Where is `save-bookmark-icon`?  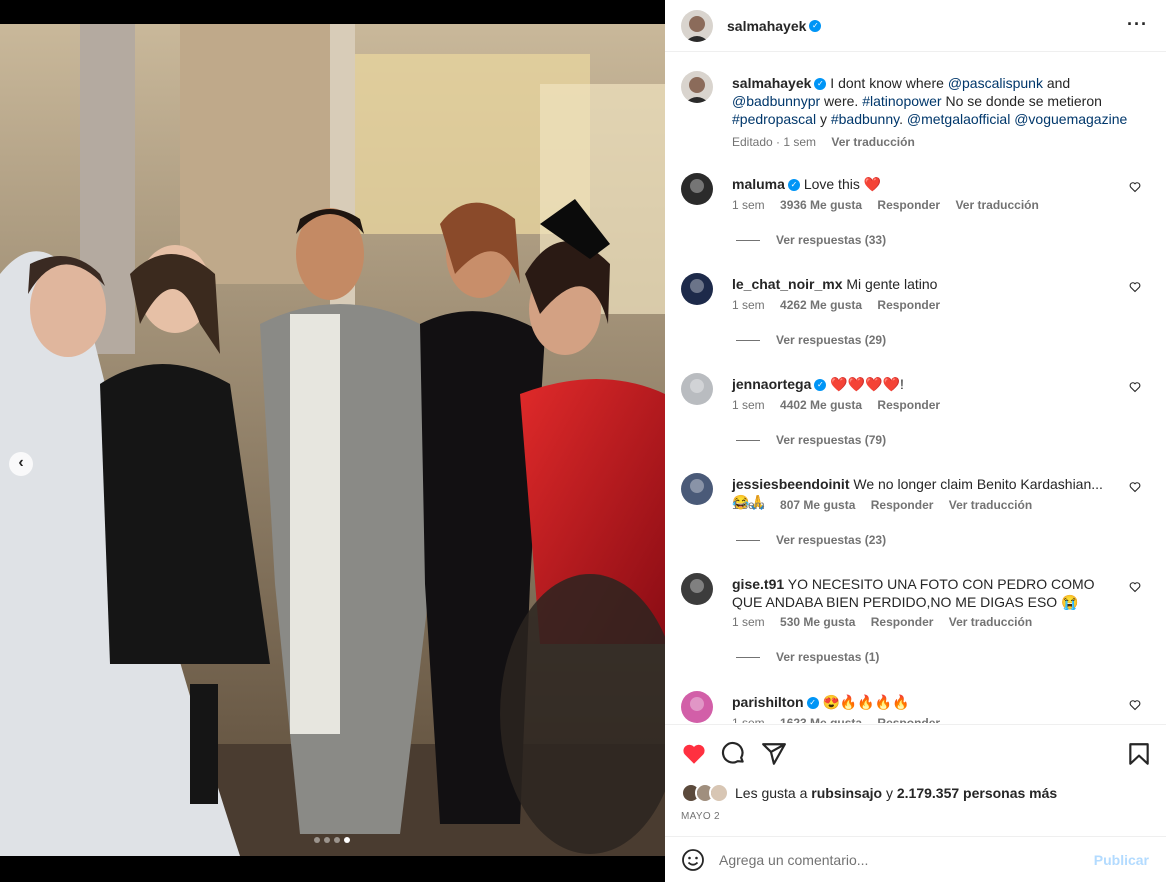
save-bookmark-icon is located at coordinates (1139, 754).